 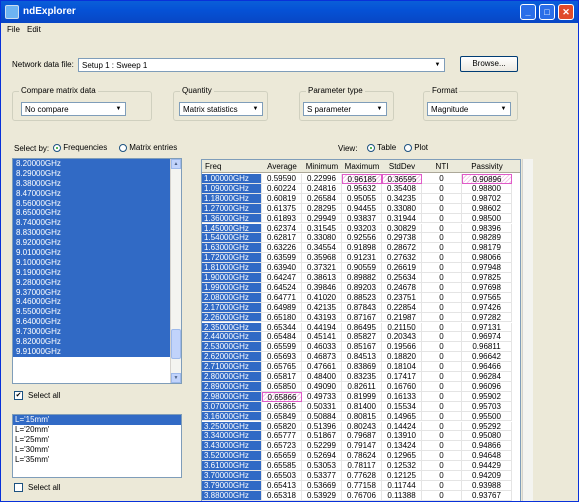 What do you see at coordinates (381, 147) in the screenshot?
I see `radio-table: Table` at bounding box center [381, 147].